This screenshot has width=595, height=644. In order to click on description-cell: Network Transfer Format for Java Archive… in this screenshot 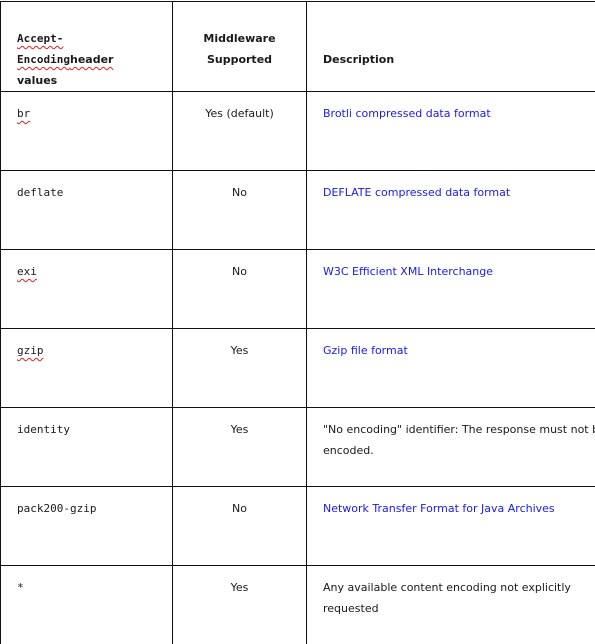, I will do `click(450, 526)`.